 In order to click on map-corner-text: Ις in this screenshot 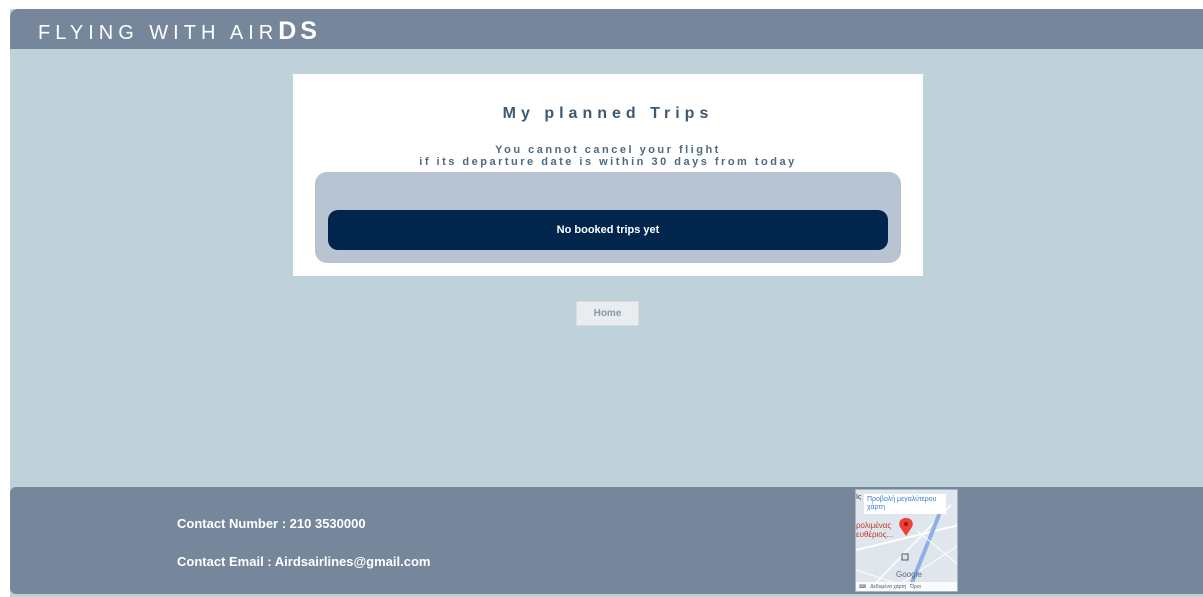, I will do `click(859, 497)`.